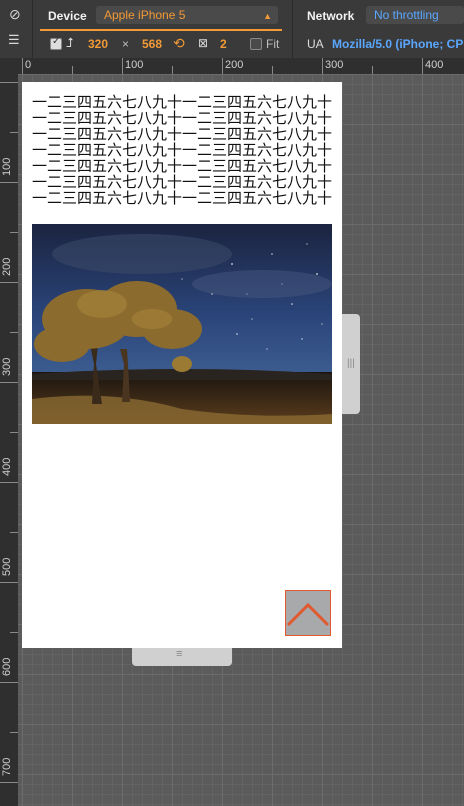 The image size is (464, 806). Describe the element at coordinates (98, 44) in the screenshot. I see `width-value: 320` at that location.